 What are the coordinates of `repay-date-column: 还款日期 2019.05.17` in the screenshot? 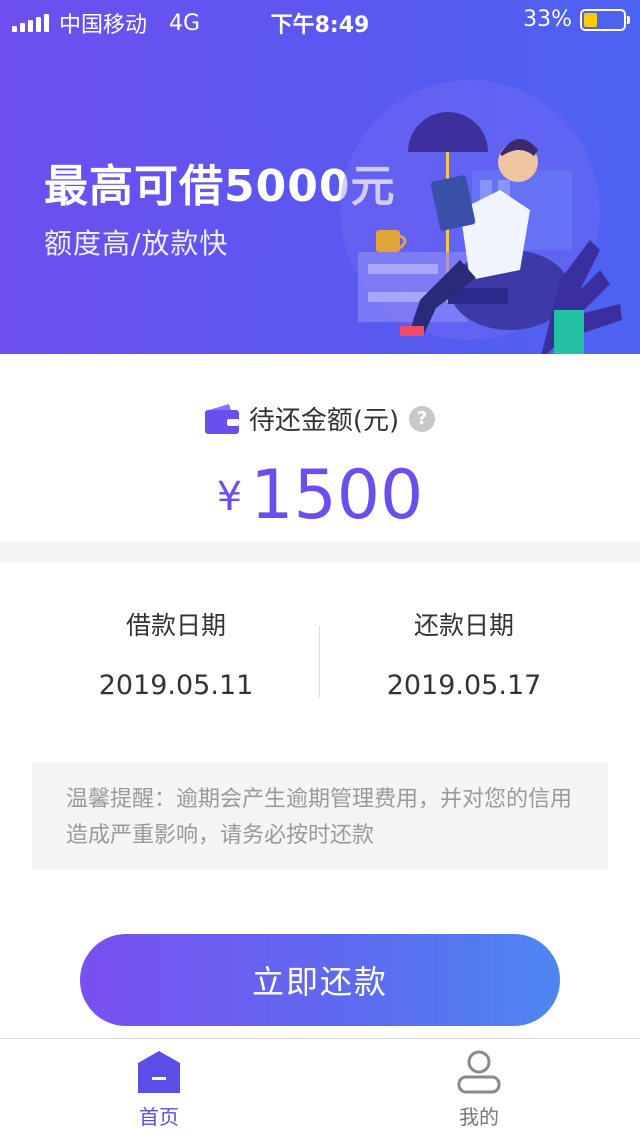 It's located at (464, 653).